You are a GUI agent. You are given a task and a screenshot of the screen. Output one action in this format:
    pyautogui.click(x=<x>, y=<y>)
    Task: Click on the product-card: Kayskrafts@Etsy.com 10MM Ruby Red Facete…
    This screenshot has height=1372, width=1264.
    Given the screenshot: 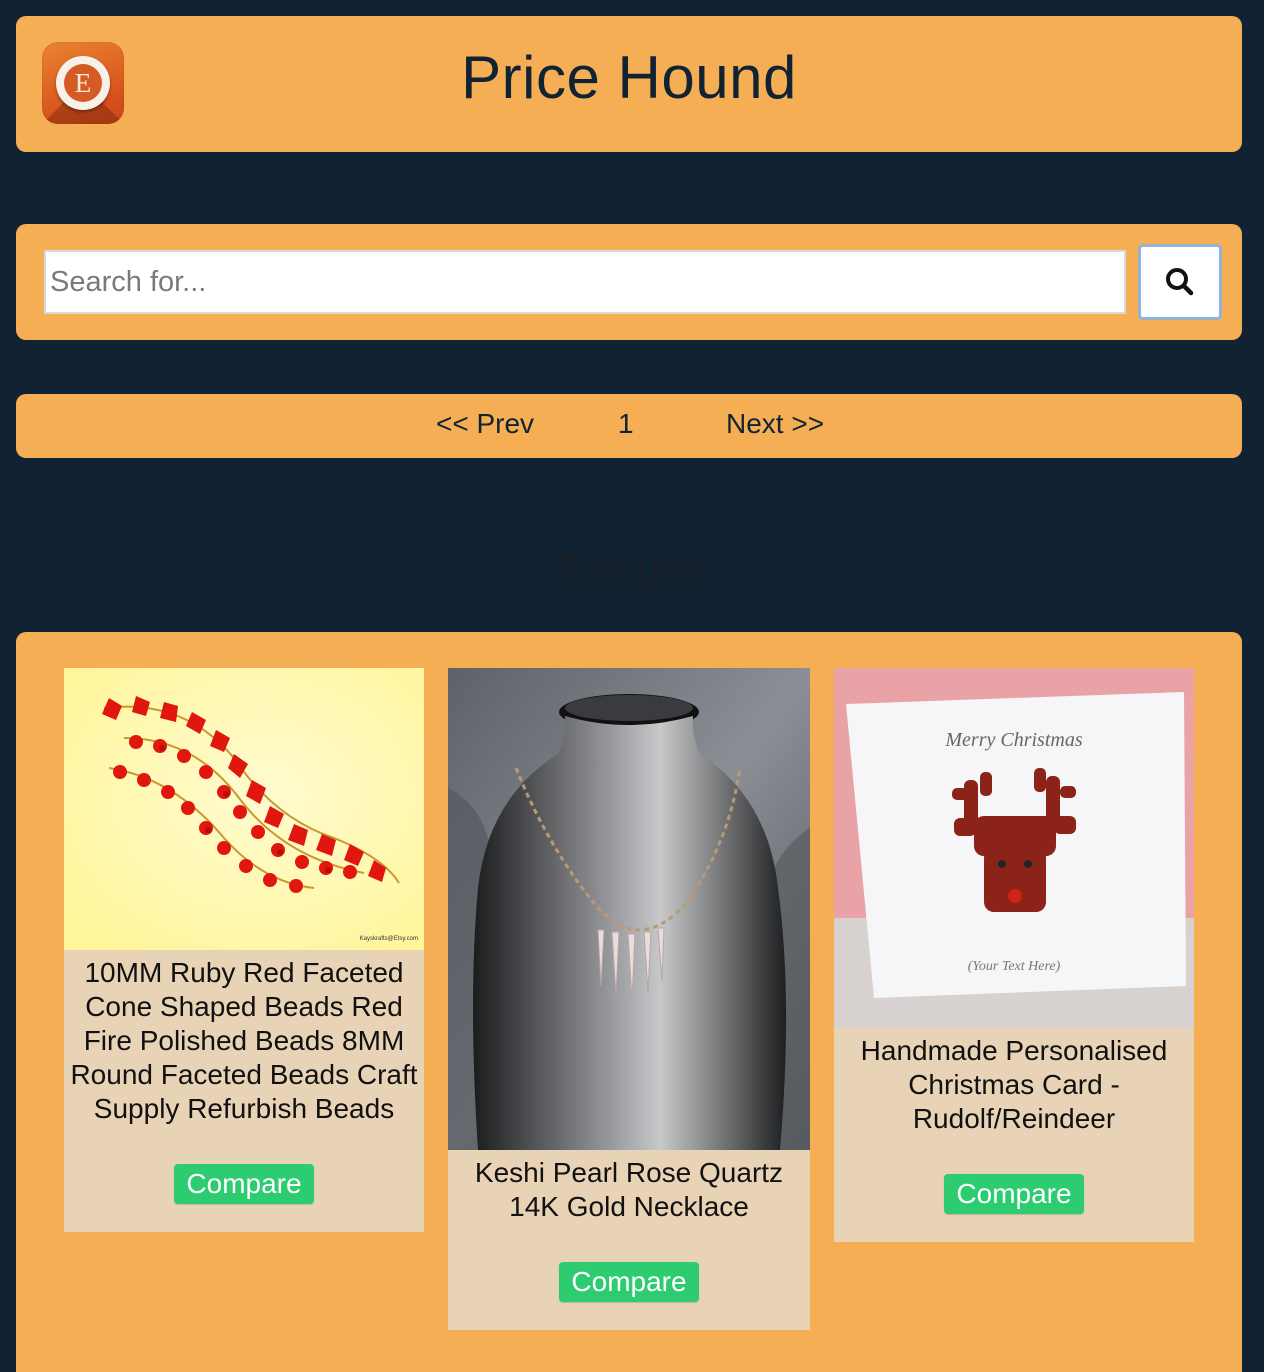 What is the action you would take?
    pyautogui.click(x=244, y=950)
    